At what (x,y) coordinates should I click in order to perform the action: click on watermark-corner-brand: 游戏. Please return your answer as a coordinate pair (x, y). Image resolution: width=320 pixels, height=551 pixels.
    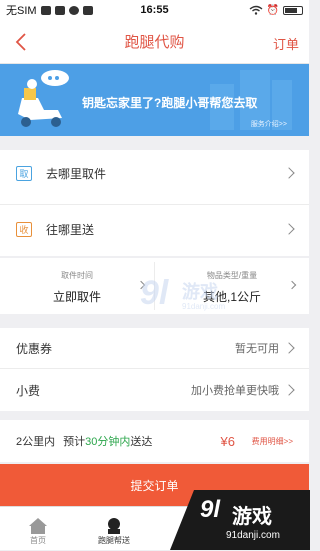
    Looking at the image, I should click on (252, 517).